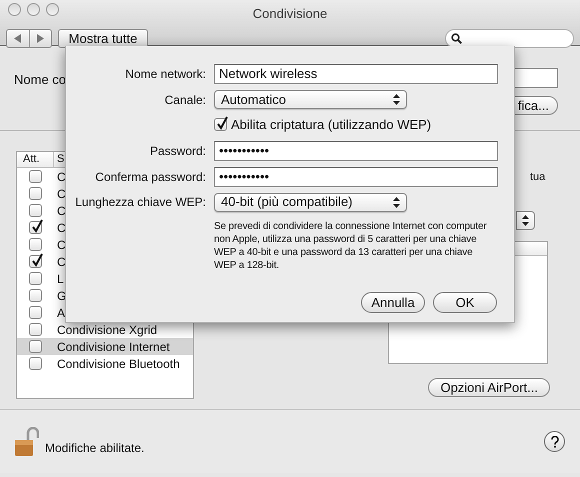 This screenshot has height=477, width=580. Describe the element at coordinates (465, 302) in the screenshot. I see `dialog-button: OK` at that location.